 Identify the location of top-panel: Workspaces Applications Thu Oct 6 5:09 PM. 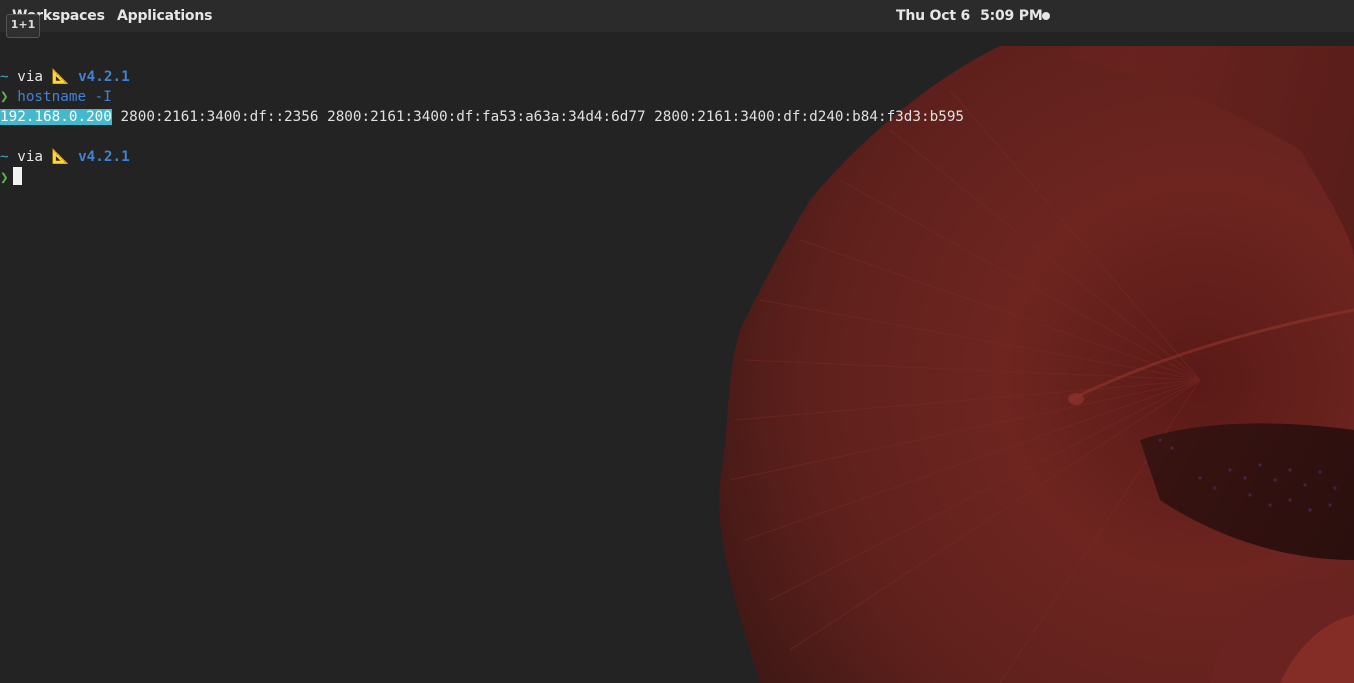
(677, 16).